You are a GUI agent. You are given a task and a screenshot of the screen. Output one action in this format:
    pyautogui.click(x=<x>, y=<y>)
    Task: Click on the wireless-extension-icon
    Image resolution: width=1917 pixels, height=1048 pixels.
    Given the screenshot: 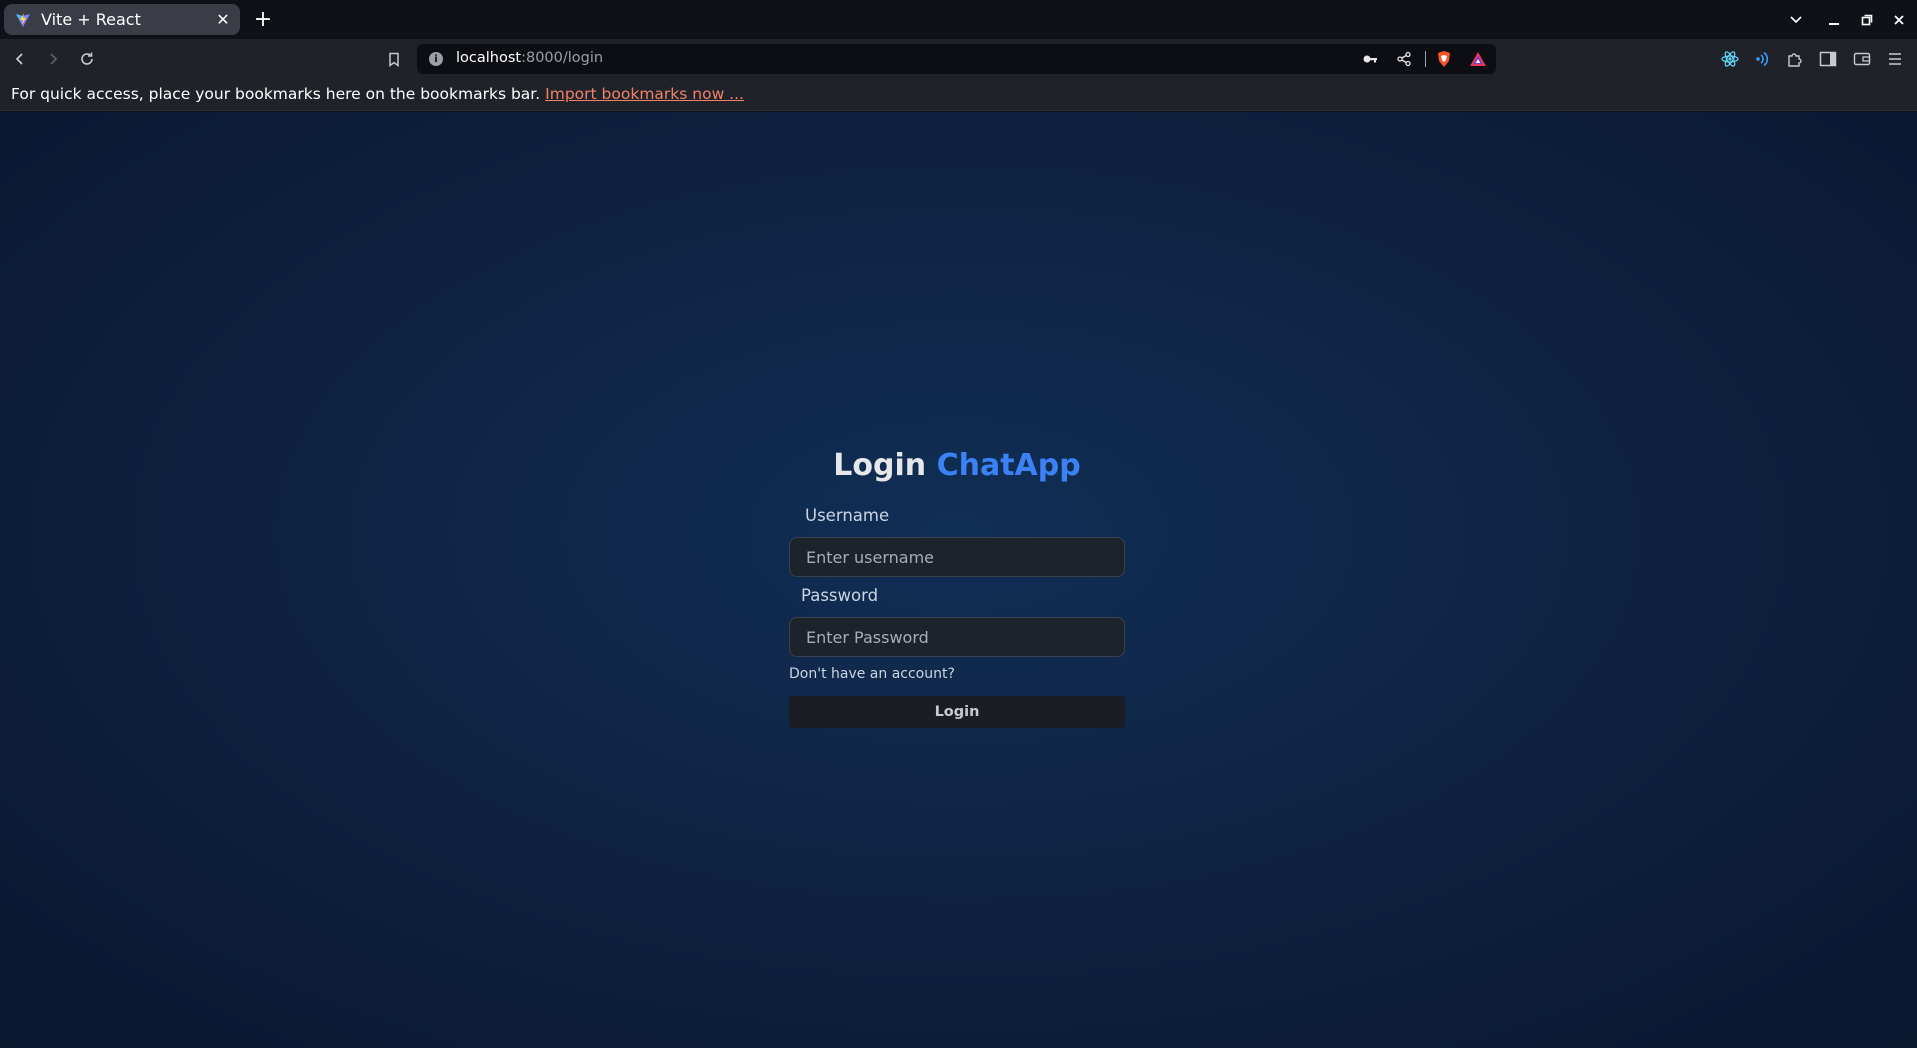 What is the action you would take?
    pyautogui.click(x=1762, y=59)
    